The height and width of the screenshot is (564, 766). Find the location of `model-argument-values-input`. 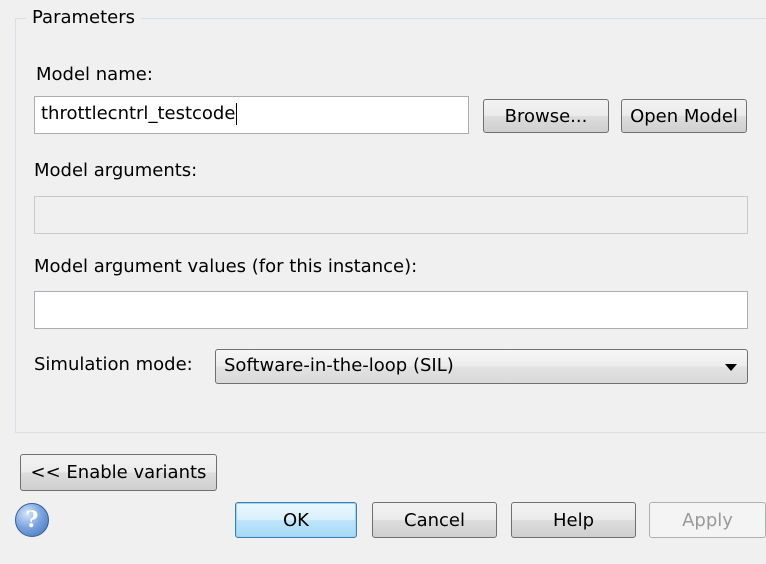

model-argument-values-input is located at coordinates (391, 310).